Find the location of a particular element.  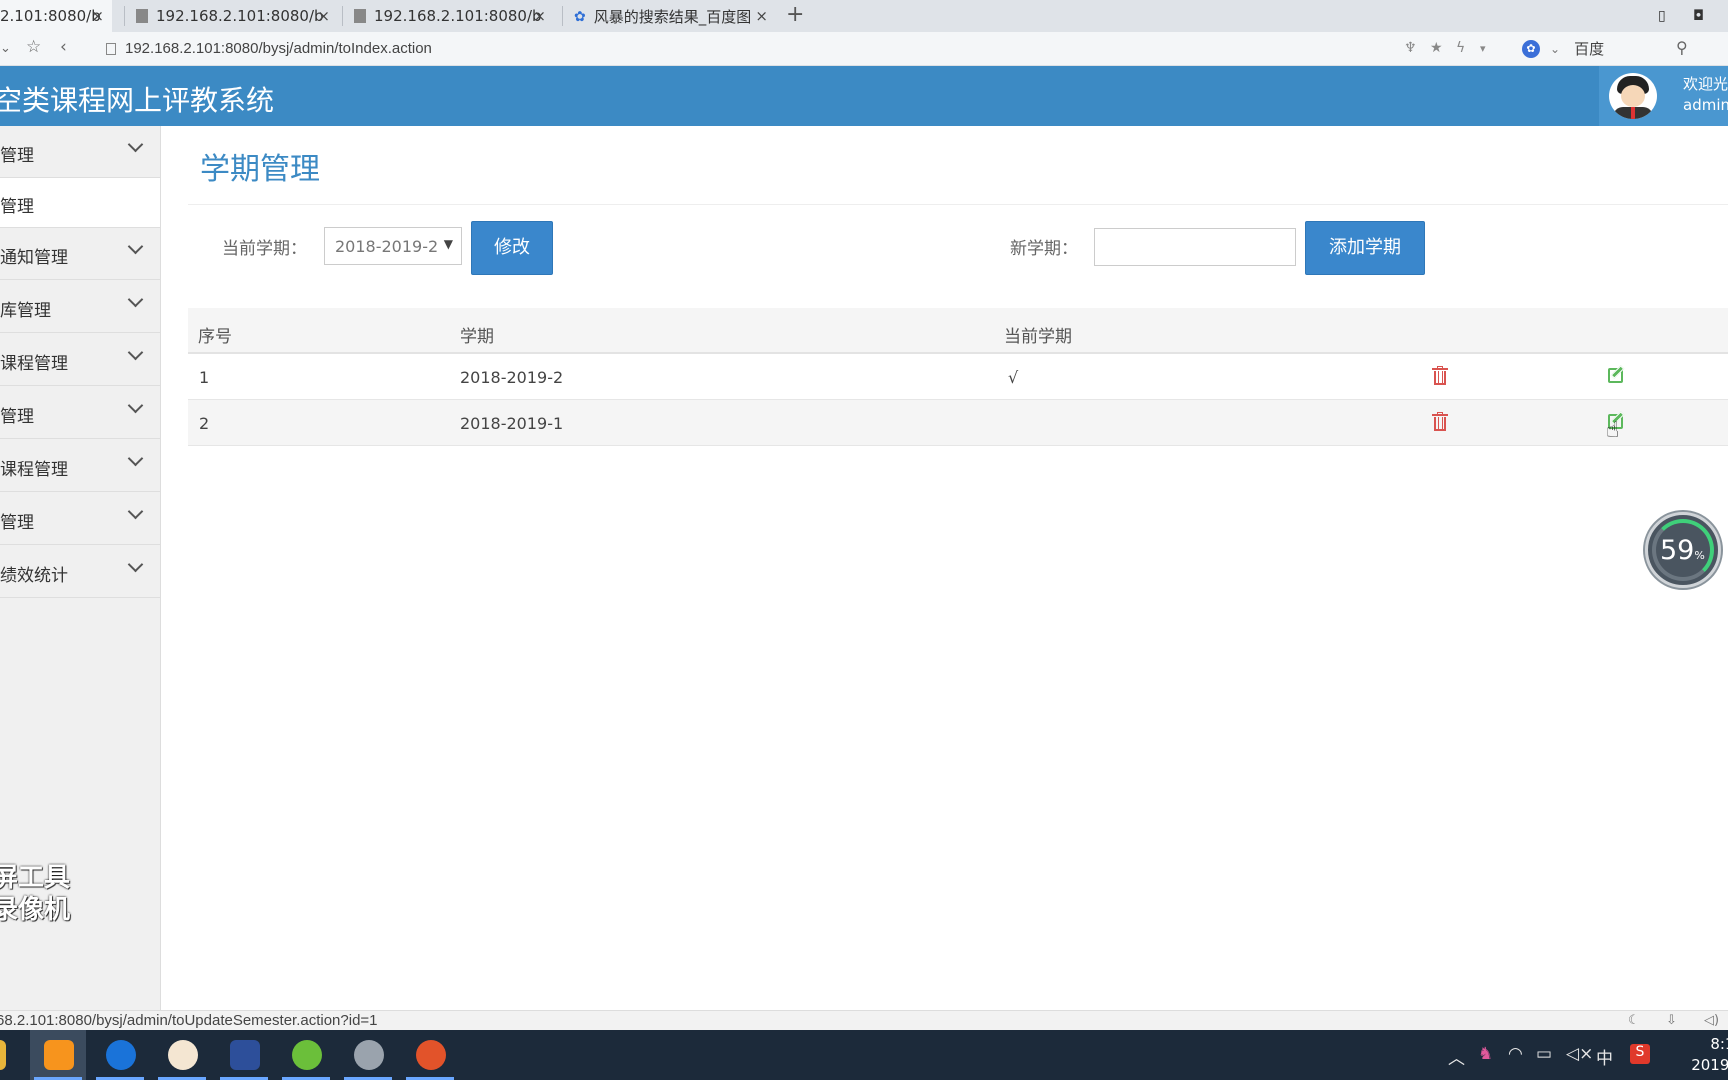

select-value: 2018-2019-2 is located at coordinates (387, 246).